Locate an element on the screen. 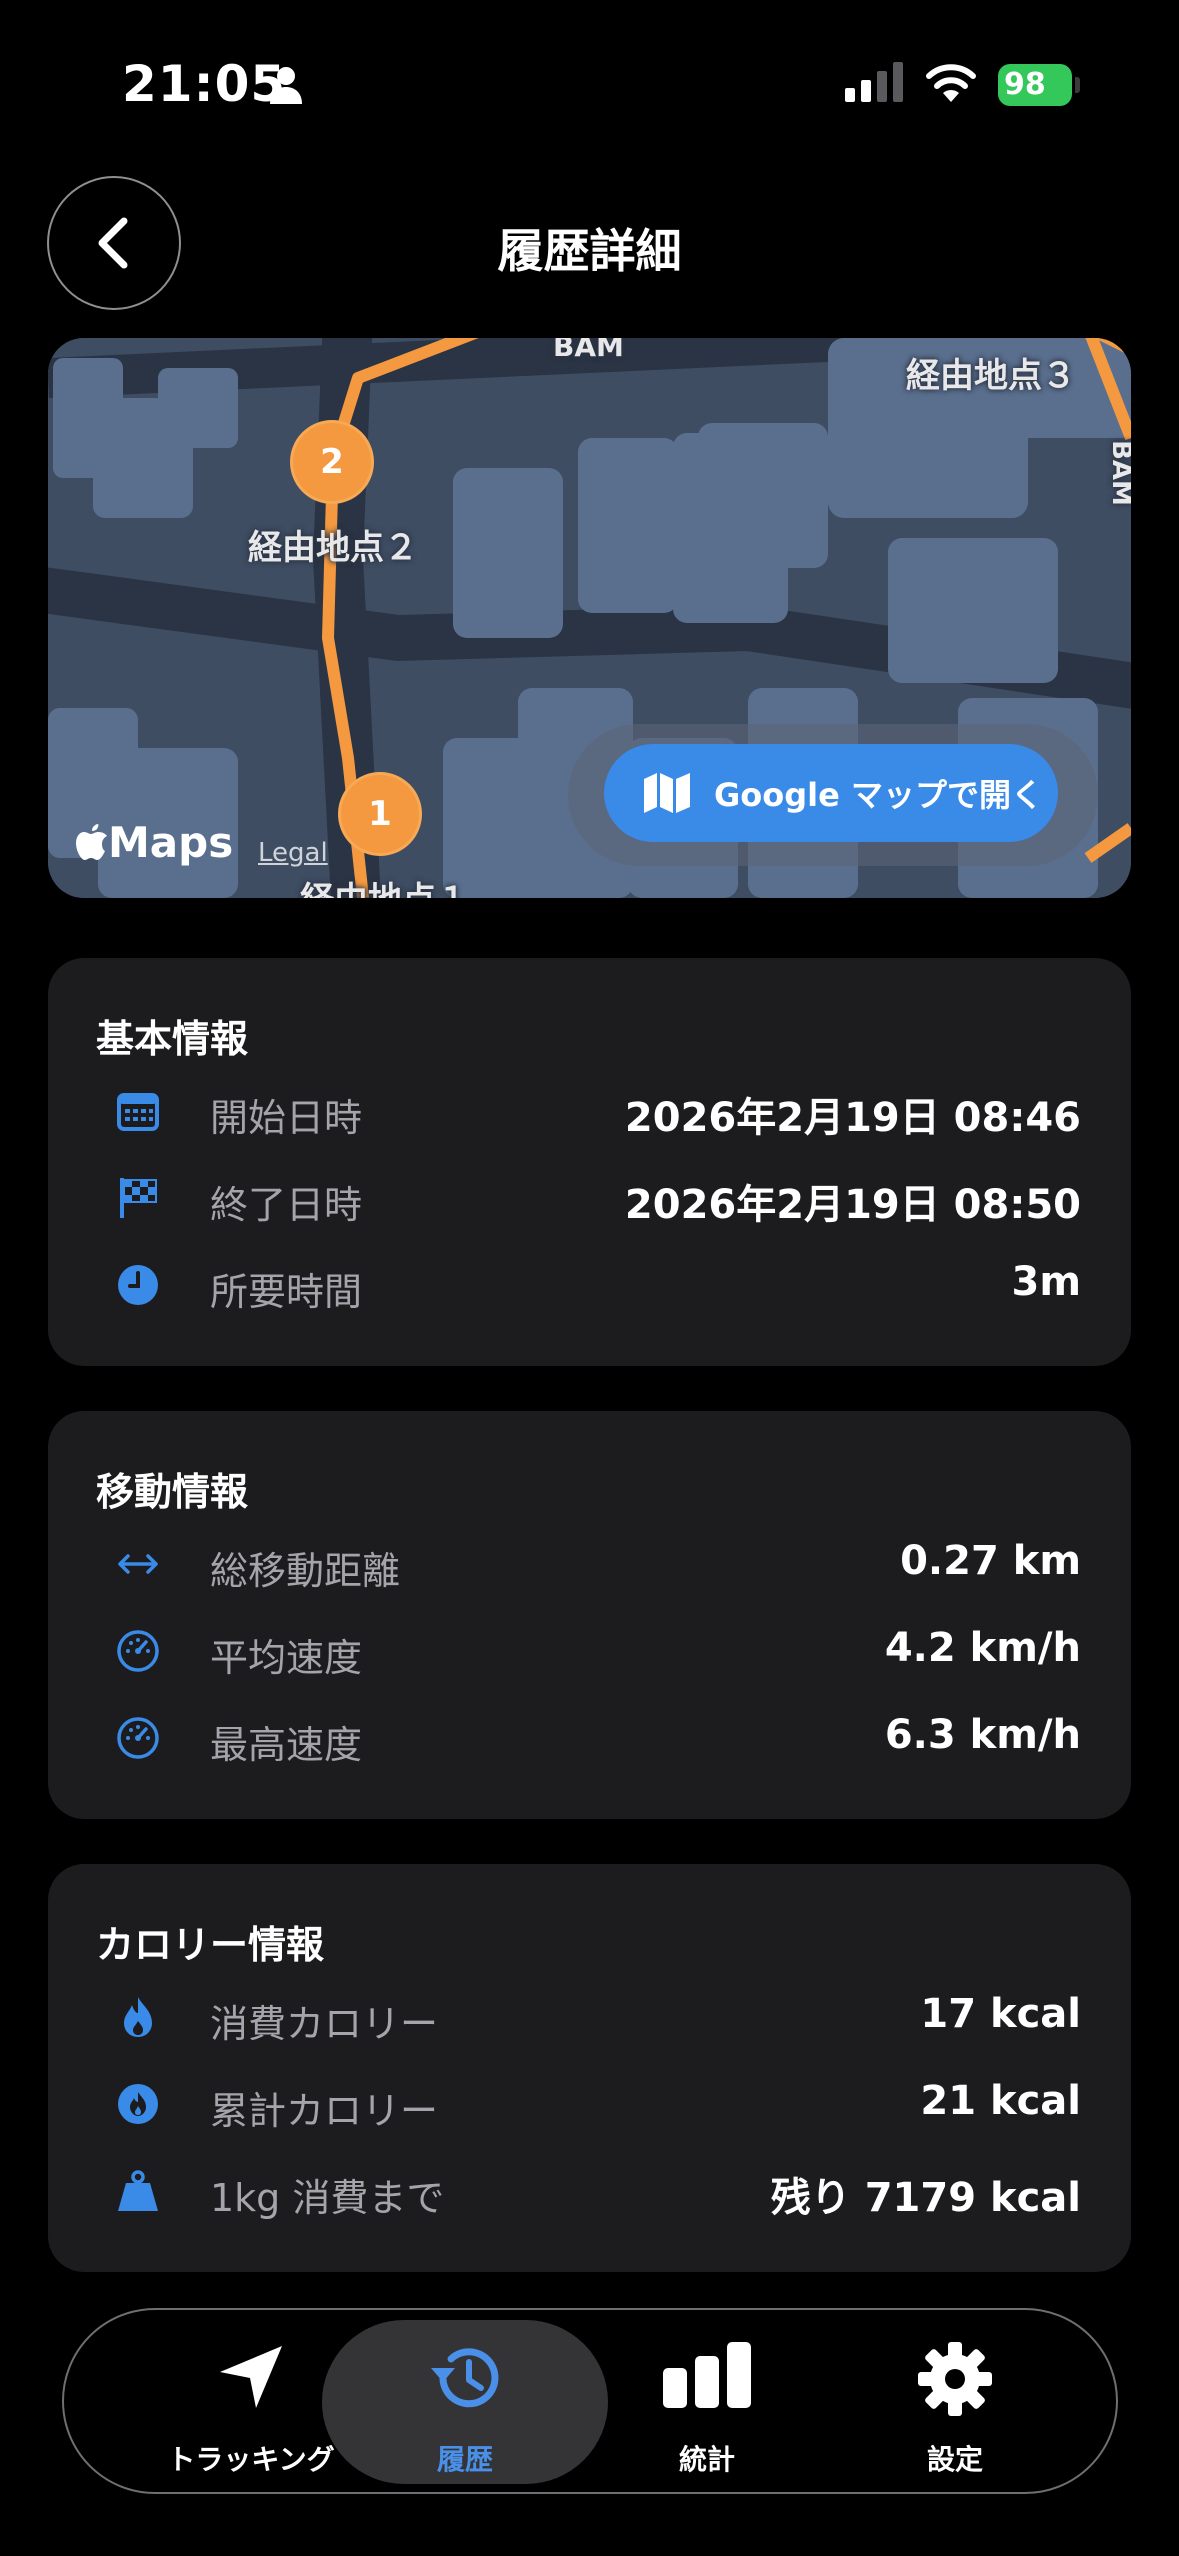  waypoint3-label: 経由地点３ is located at coordinates (991, 376).